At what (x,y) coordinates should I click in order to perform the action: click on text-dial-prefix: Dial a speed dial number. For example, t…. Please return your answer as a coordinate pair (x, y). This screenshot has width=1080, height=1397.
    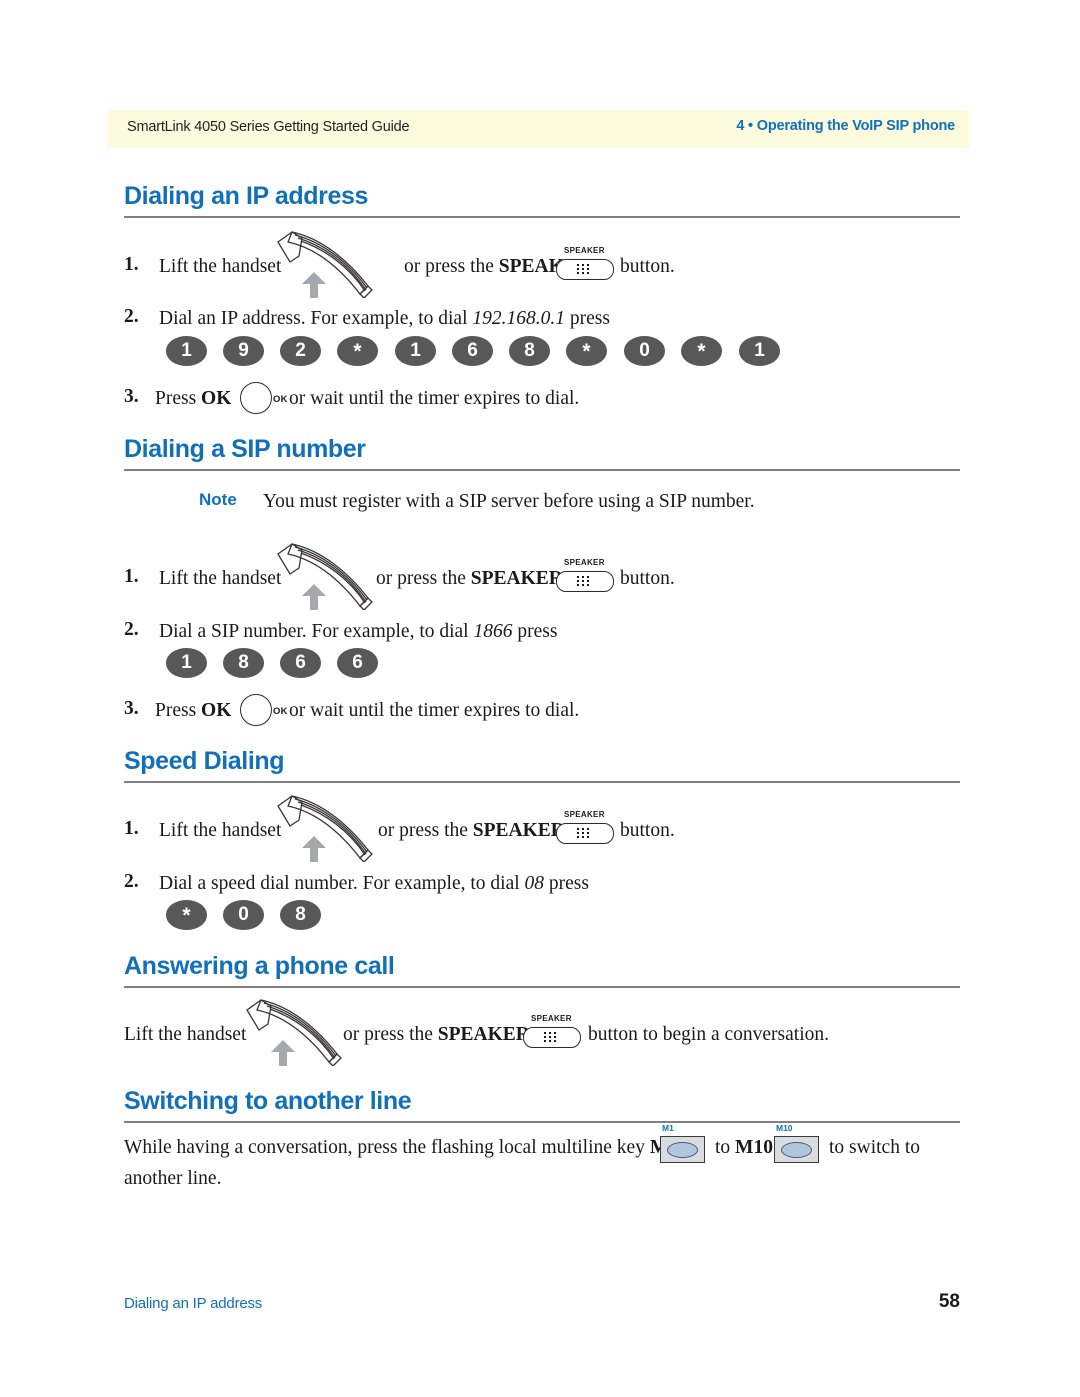
    Looking at the image, I should click on (342, 883).